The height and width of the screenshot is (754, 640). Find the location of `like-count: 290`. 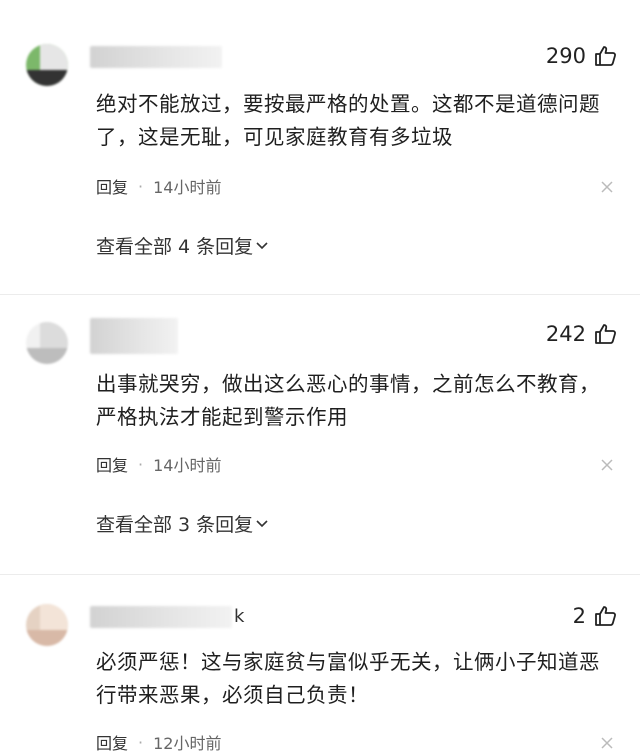

like-count: 290 is located at coordinates (565, 56).